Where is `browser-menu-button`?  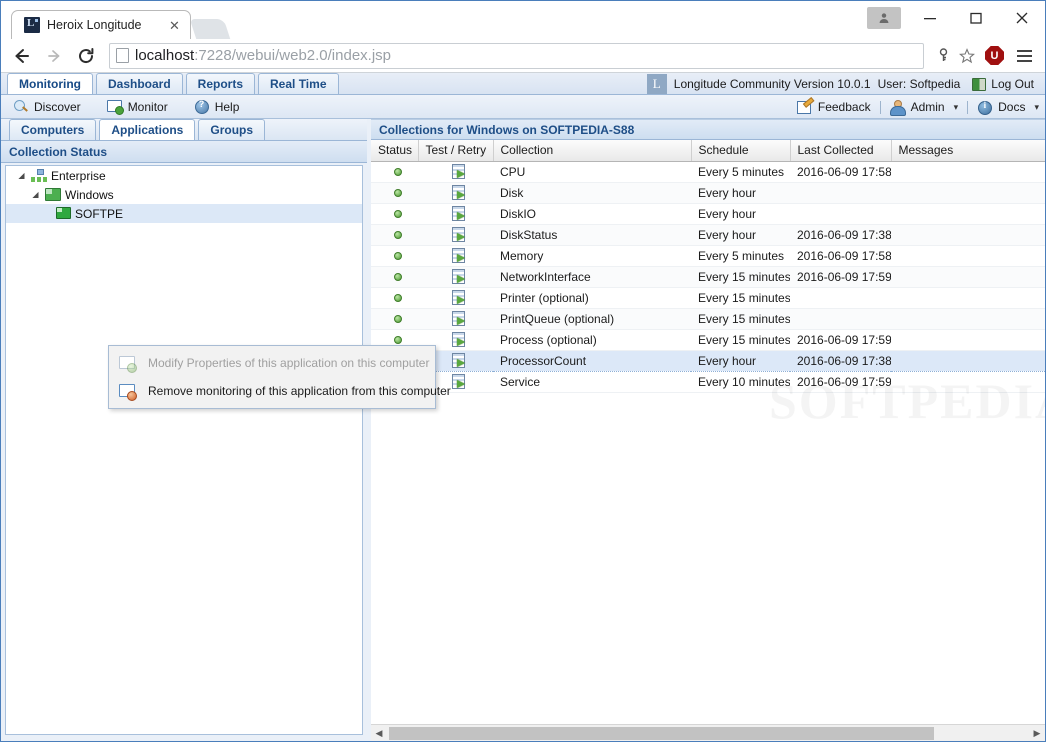
browser-menu-button is located at coordinates (1024, 55).